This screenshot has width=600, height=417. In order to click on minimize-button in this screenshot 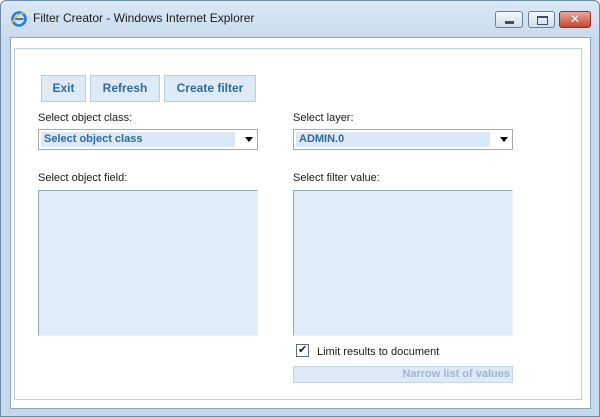, I will do `click(509, 19)`.